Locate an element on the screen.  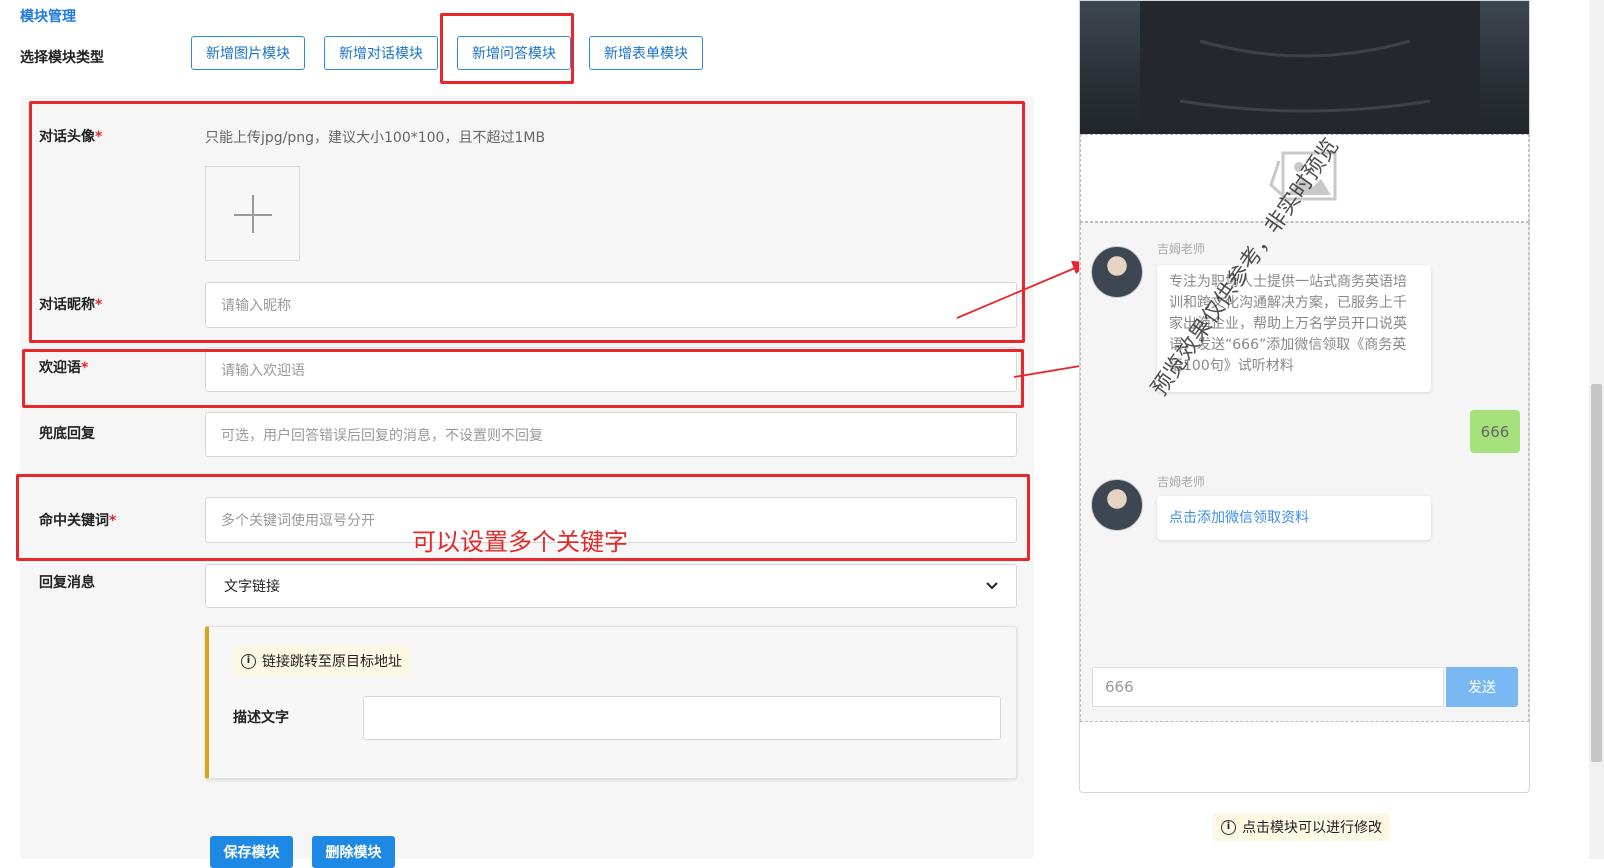
sender-name: 吉姆老师 is located at coordinates (1181, 249).